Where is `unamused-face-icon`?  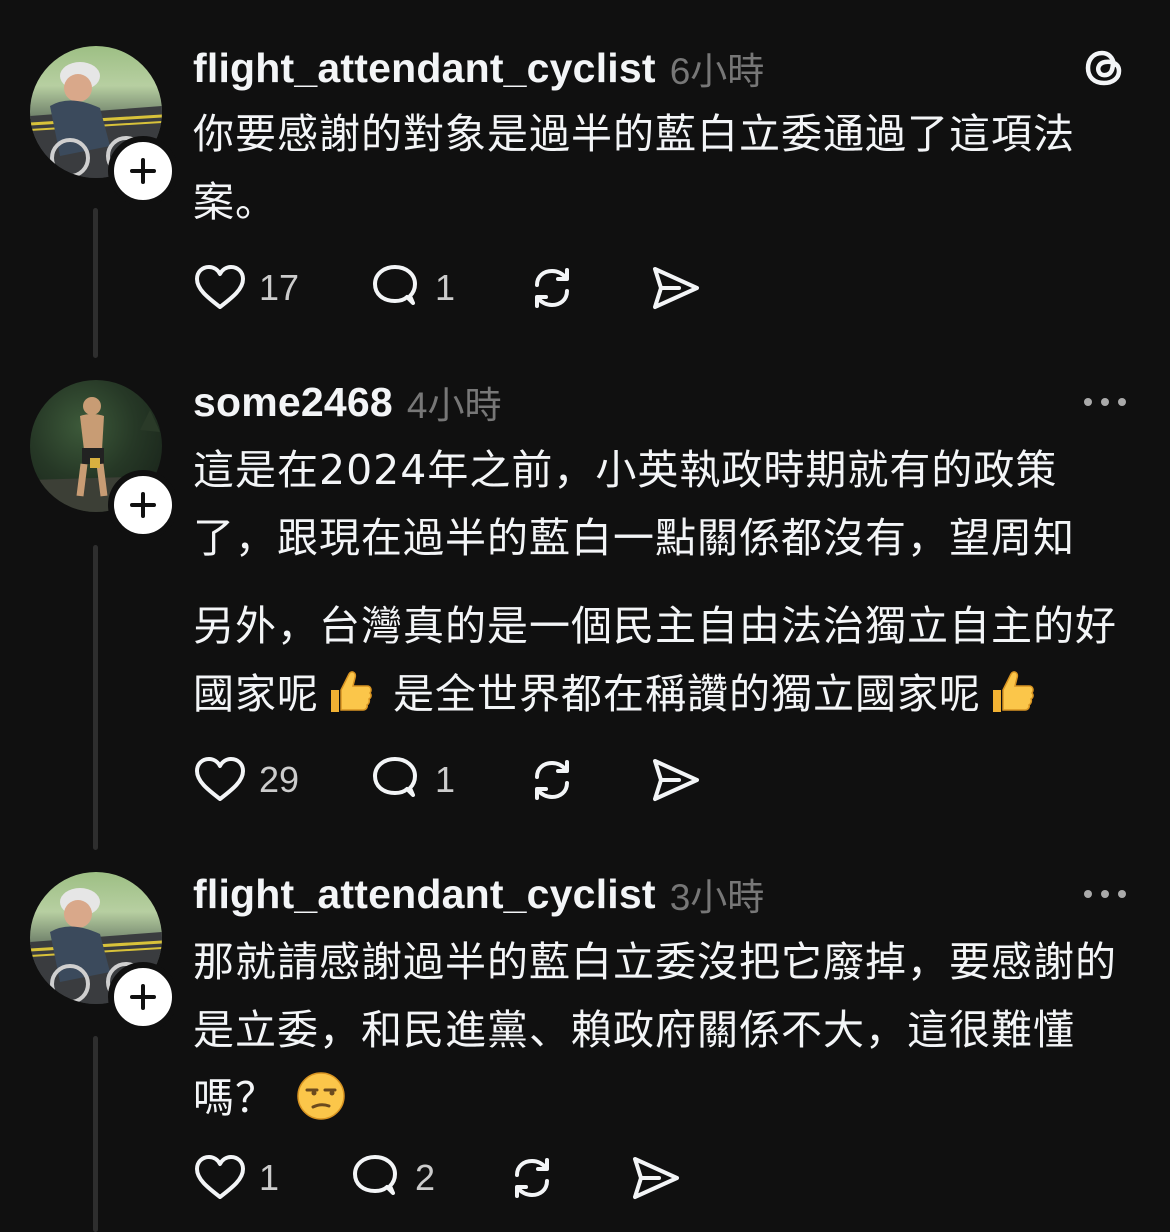 unamused-face-icon is located at coordinates (321, 1096).